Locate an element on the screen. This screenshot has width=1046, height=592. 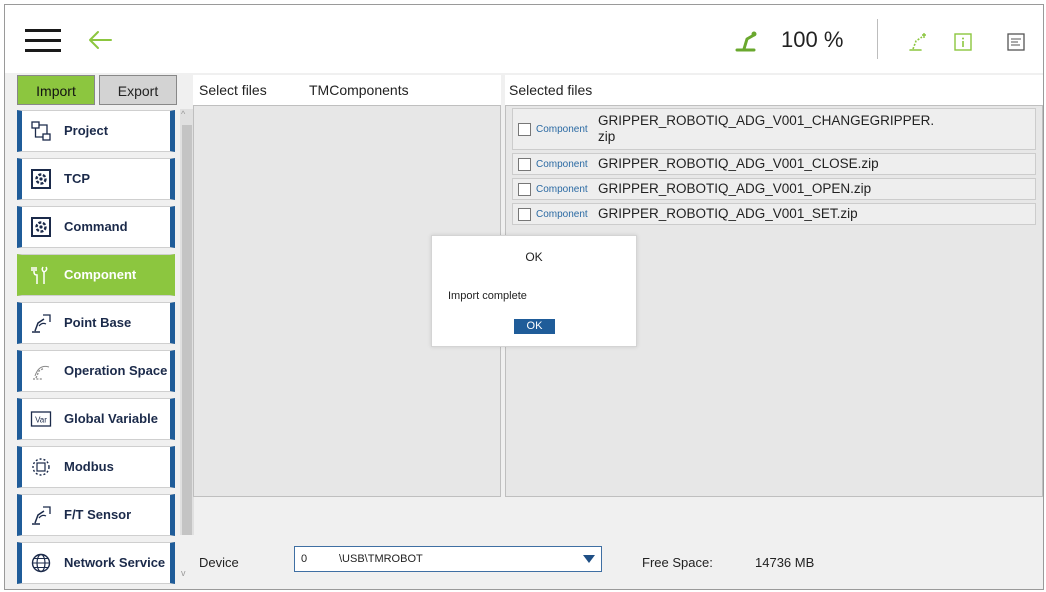
sidebar-item-label: Command is located at coordinates (96, 226).